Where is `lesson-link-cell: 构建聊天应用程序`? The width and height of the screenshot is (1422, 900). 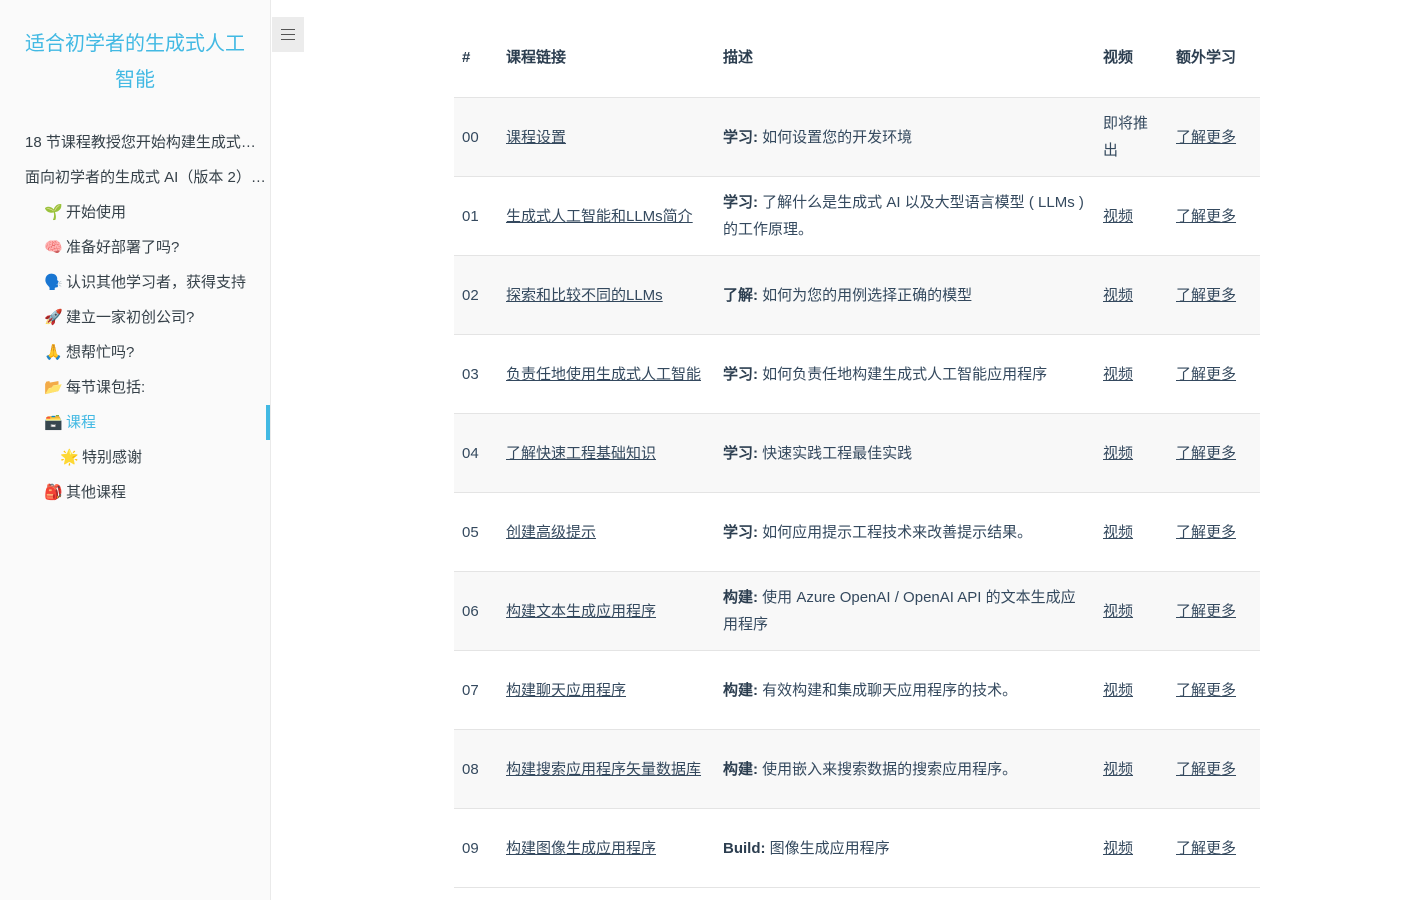
lesson-link-cell: 构建聊天应用程序 is located at coordinates (606, 690).